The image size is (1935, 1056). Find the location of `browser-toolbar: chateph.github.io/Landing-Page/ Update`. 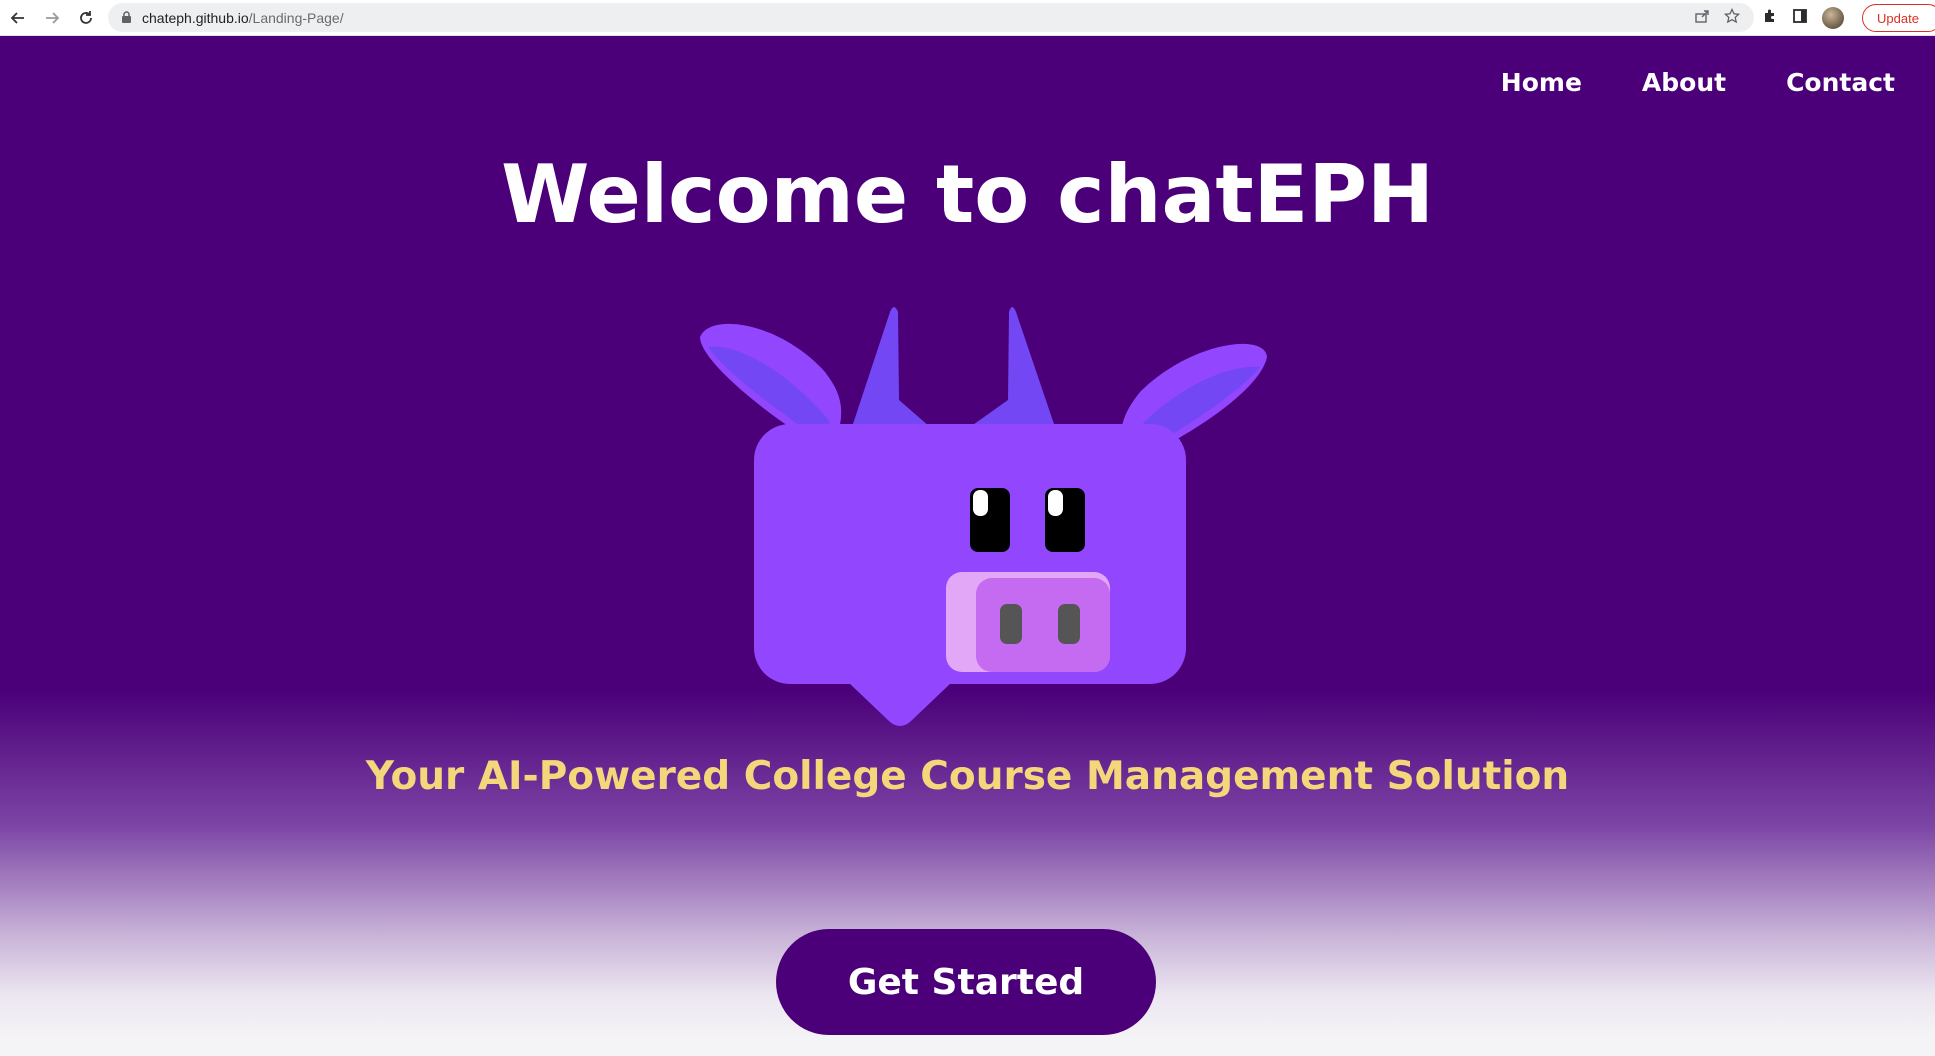

browser-toolbar: chateph.github.io/Landing-Page/ Update is located at coordinates (967, 18).